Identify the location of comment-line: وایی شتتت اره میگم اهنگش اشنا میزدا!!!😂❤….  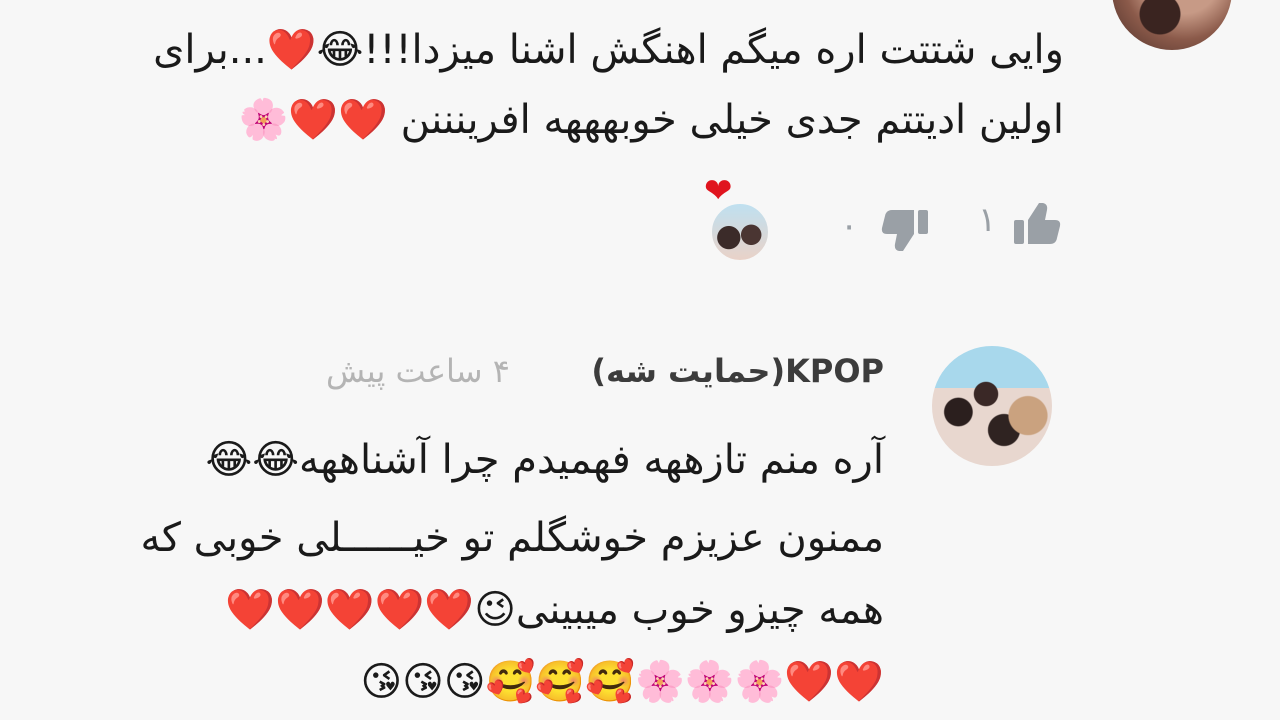
(608, 50).